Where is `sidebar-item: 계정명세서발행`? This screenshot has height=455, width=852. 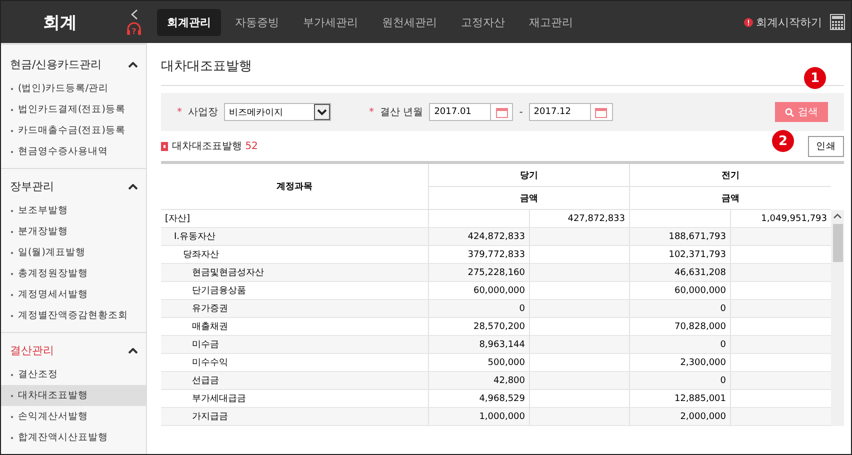
sidebar-item: 계정명세서발행 is located at coordinates (73, 294).